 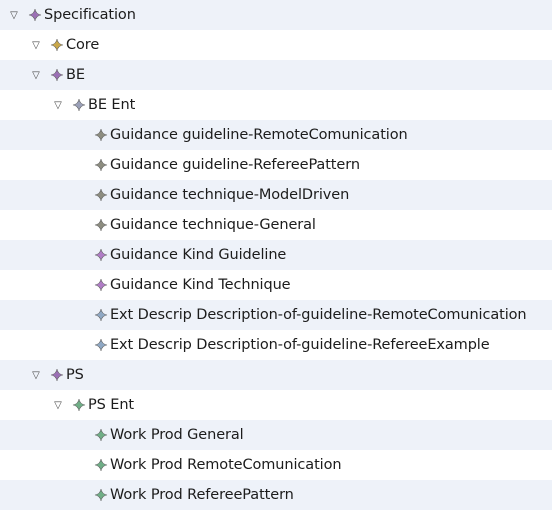 What do you see at coordinates (276, 15) in the screenshot?
I see `tree-item: ▽ Specification` at bounding box center [276, 15].